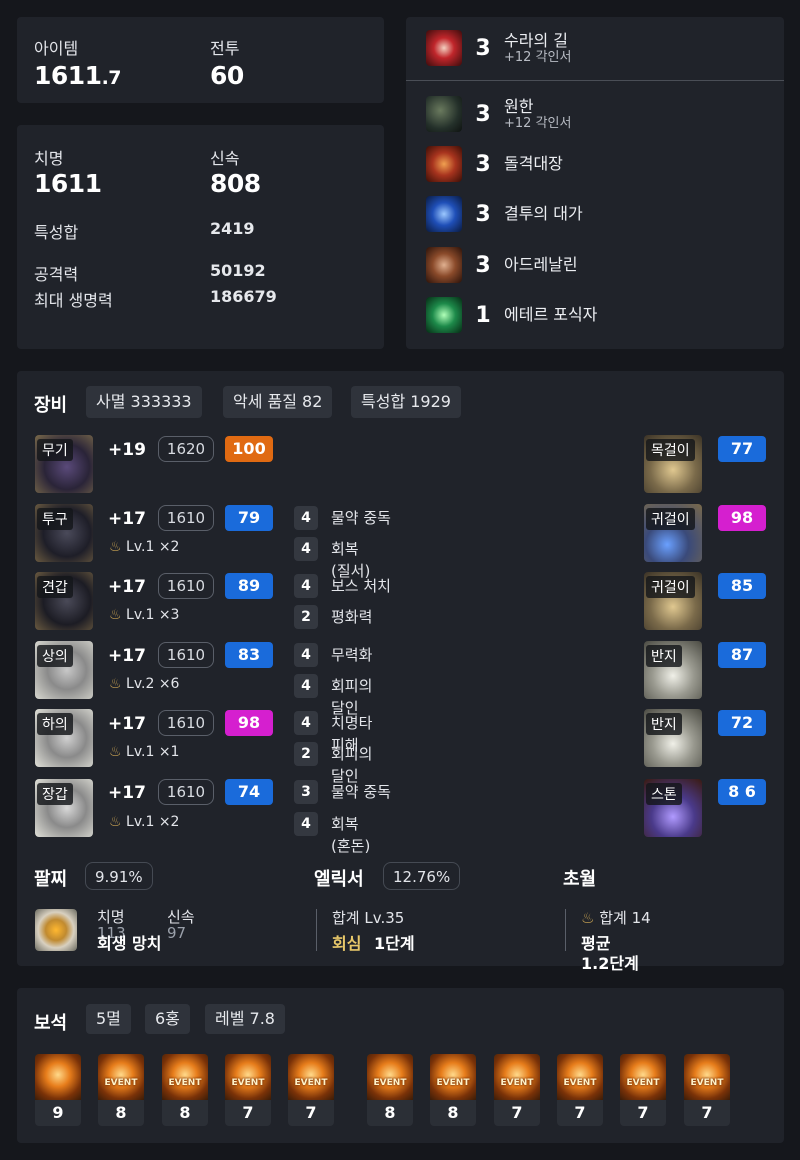 This screenshot has height=1160, width=800. What do you see at coordinates (444, 164) in the screenshot?
I see `raid-captain-icon` at bounding box center [444, 164].